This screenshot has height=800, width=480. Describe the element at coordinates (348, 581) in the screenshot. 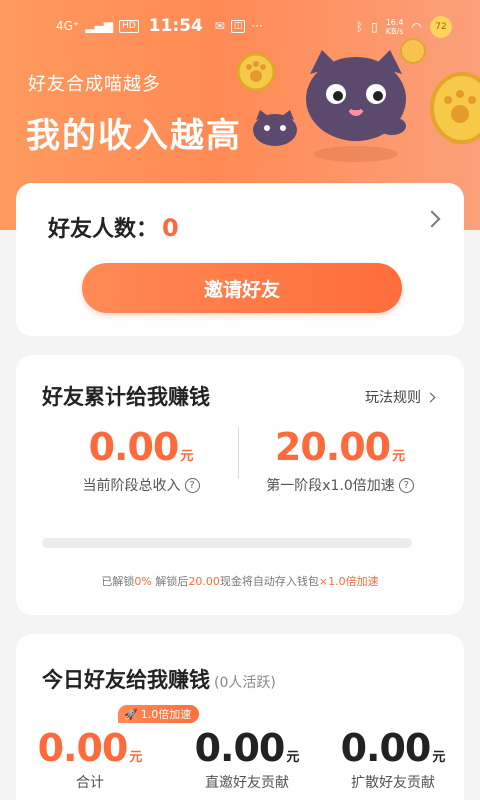

I see `unlock-multiplier: ×1.0倍加速` at that location.